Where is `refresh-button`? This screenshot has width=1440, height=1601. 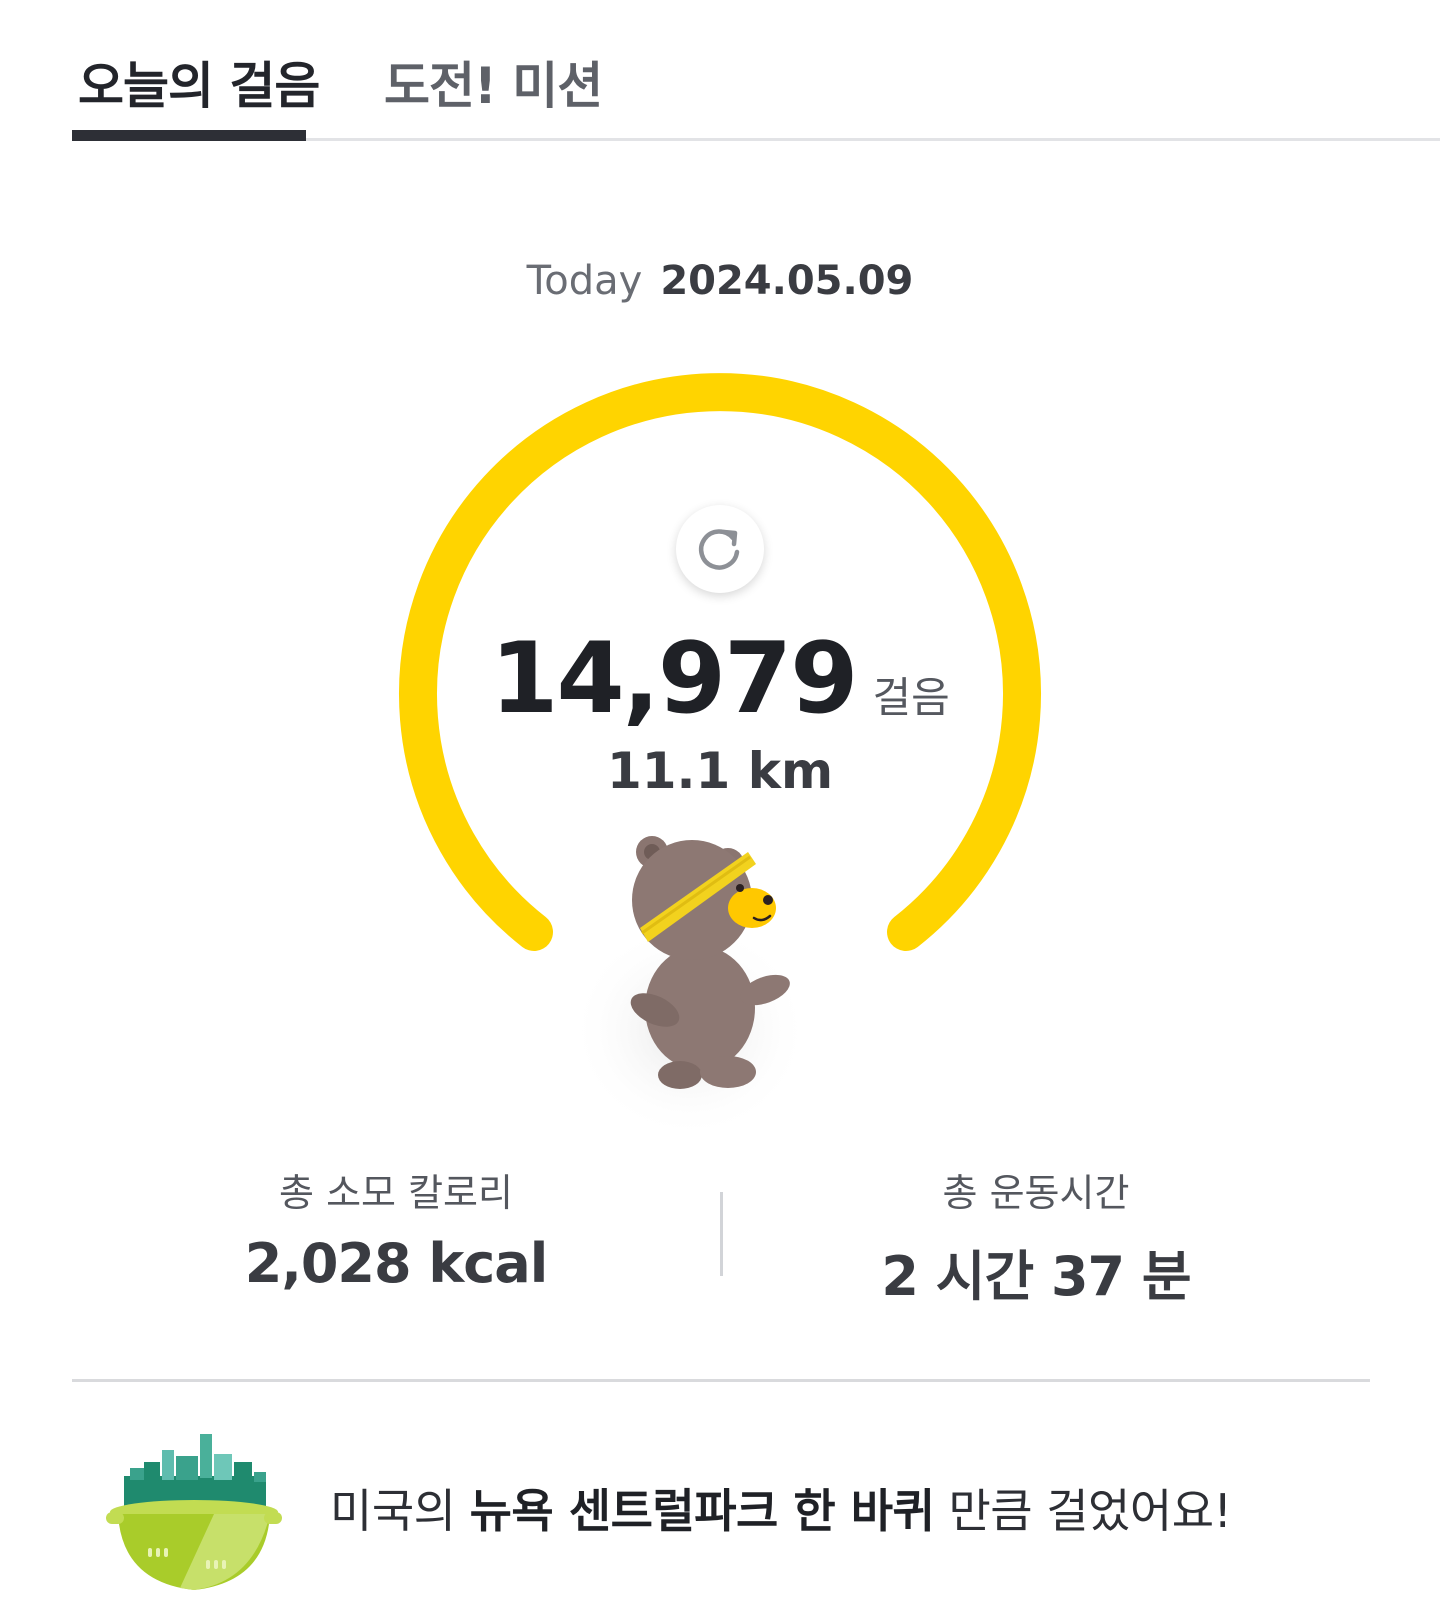 refresh-button is located at coordinates (720, 549).